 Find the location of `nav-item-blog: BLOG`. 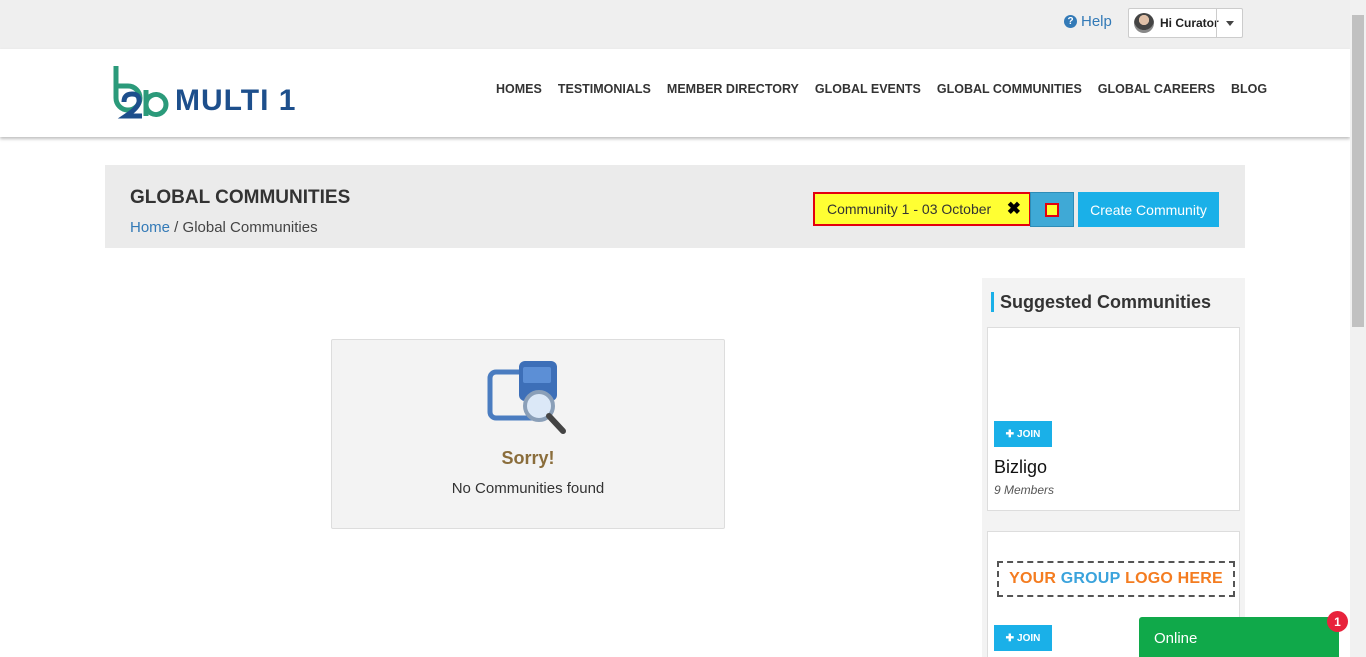

nav-item-blog: BLOG is located at coordinates (1249, 89).